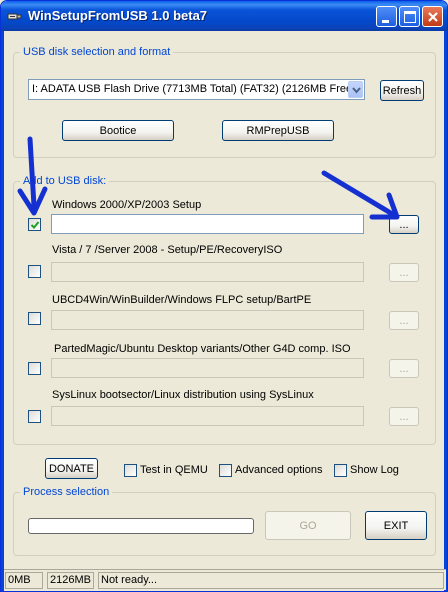  Describe the element at coordinates (15, 16) in the screenshot. I see `usb-plug-icon` at that location.